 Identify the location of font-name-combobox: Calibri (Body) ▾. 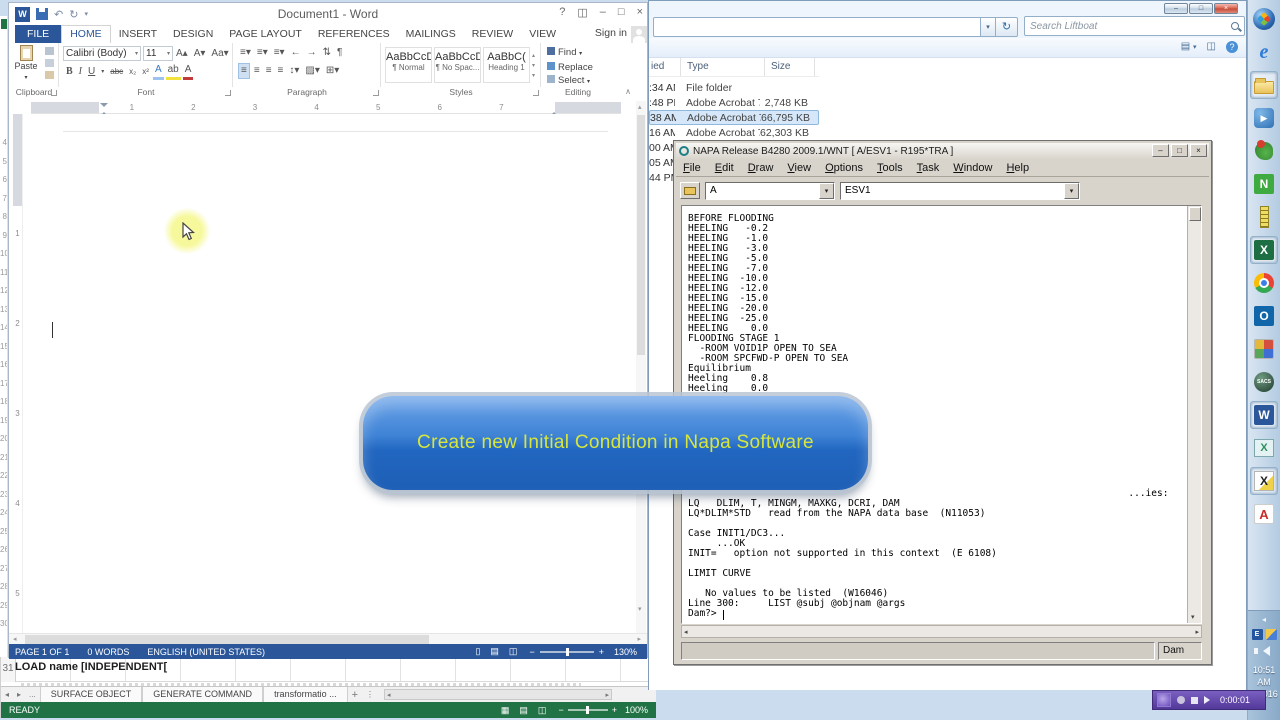
(102, 53).